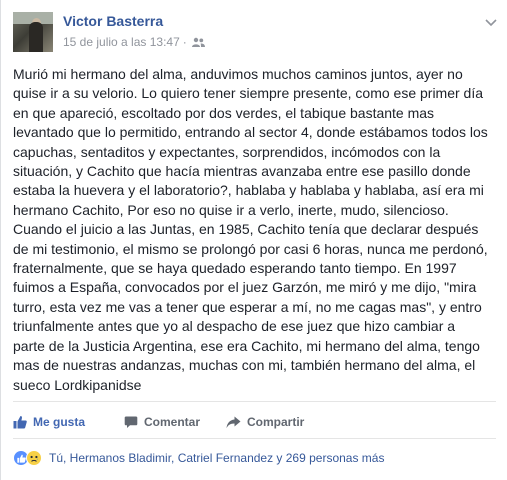 This screenshot has width=507, height=480. I want to click on actions-top-divider, so click(254, 401).